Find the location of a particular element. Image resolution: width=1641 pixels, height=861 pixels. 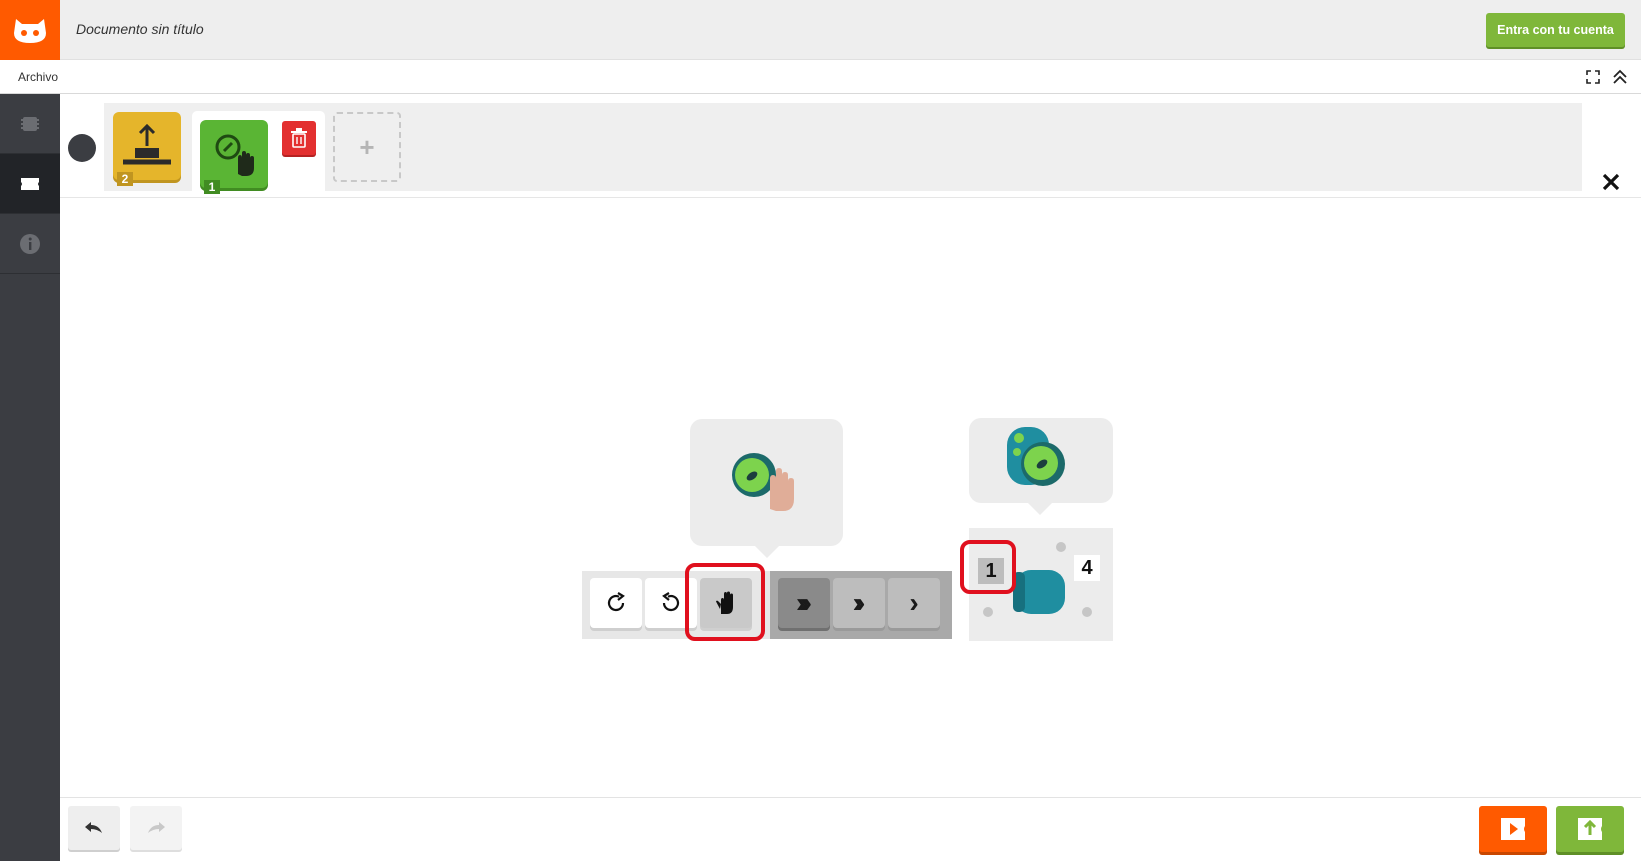

run-button is located at coordinates (1513, 829).